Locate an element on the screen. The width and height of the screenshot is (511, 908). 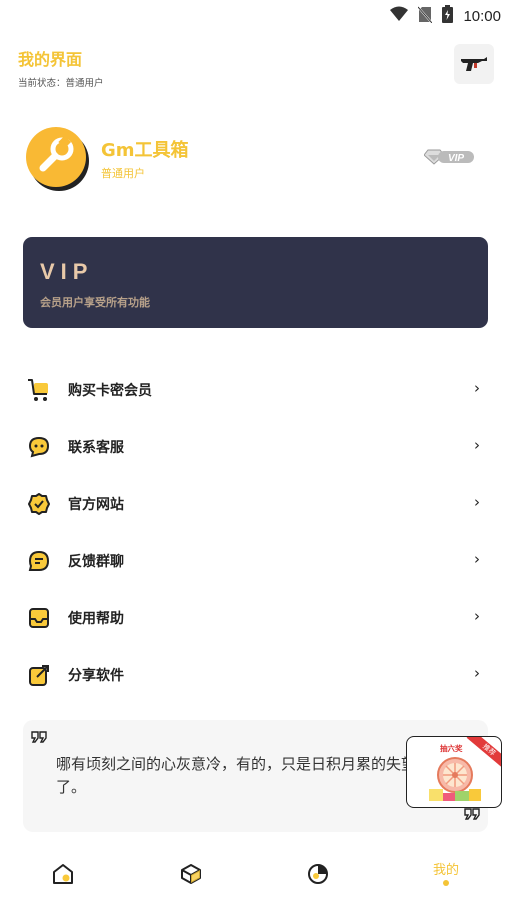
menu-item-label: 联系客服 is located at coordinates (96, 448).